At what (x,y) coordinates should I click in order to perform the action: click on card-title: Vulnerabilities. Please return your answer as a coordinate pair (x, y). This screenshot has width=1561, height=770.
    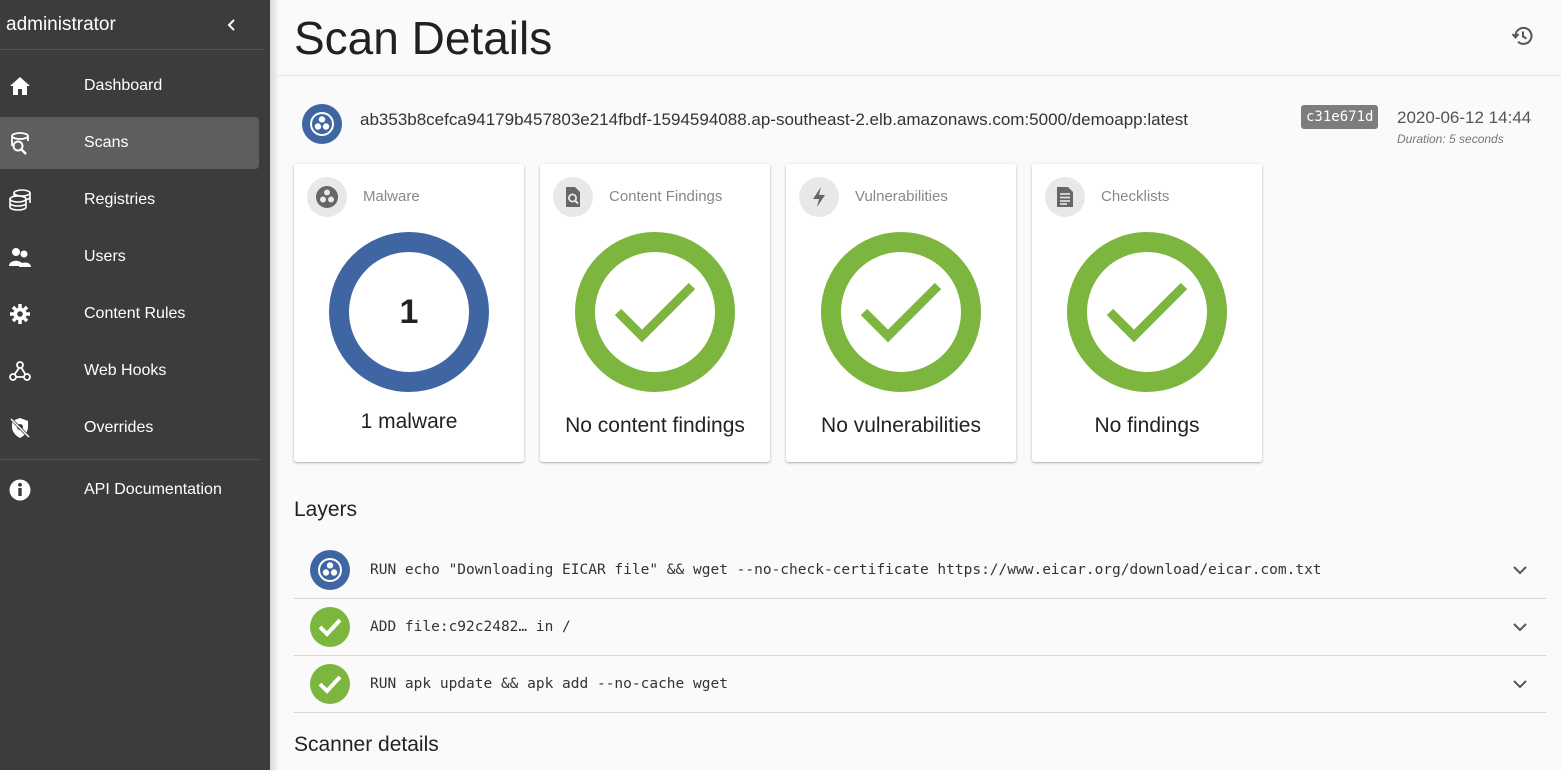
    Looking at the image, I should click on (901, 196).